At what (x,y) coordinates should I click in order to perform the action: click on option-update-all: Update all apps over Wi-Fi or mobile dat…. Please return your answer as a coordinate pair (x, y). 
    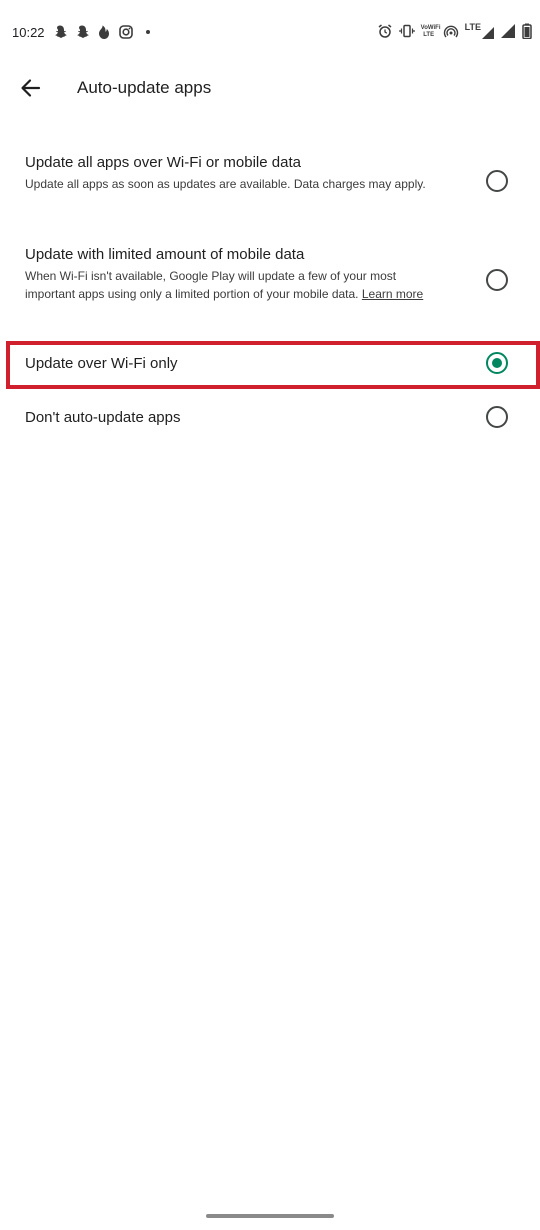
    Looking at the image, I should click on (270, 181).